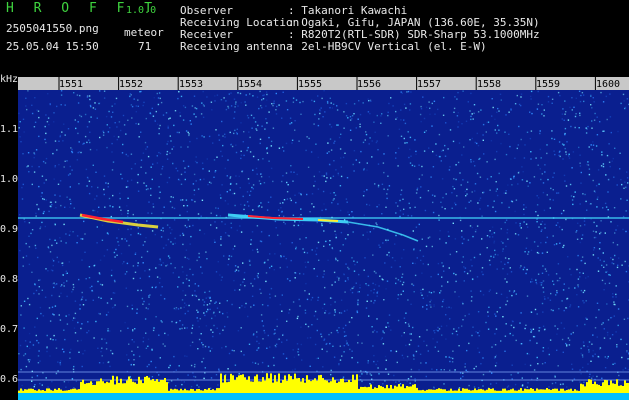 This screenshot has width=629, height=400. What do you see at coordinates (236, 46) in the screenshot?
I see `info-antenna-key: Receiving antenna` at bounding box center [236, 46].